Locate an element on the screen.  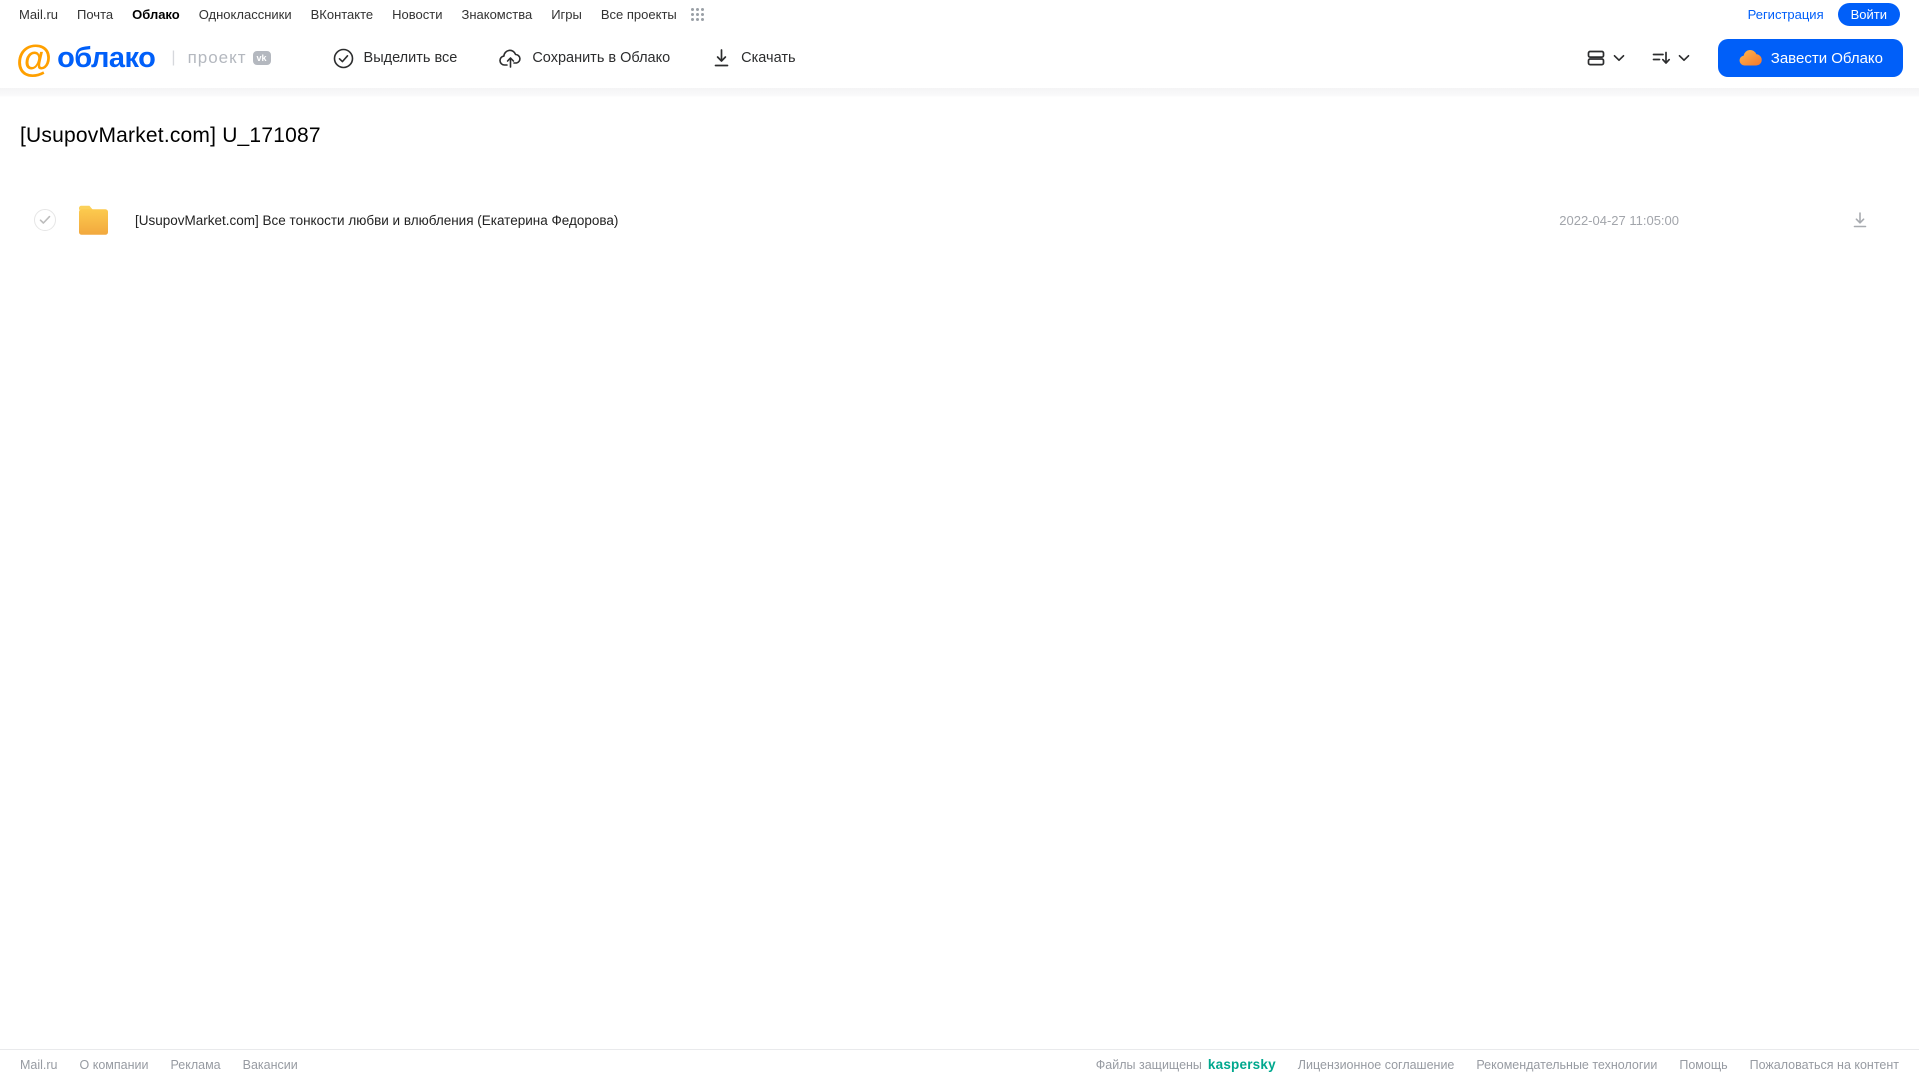
nav-link-vkontakte: ВКонтакте is located at coordinates (342, 14).